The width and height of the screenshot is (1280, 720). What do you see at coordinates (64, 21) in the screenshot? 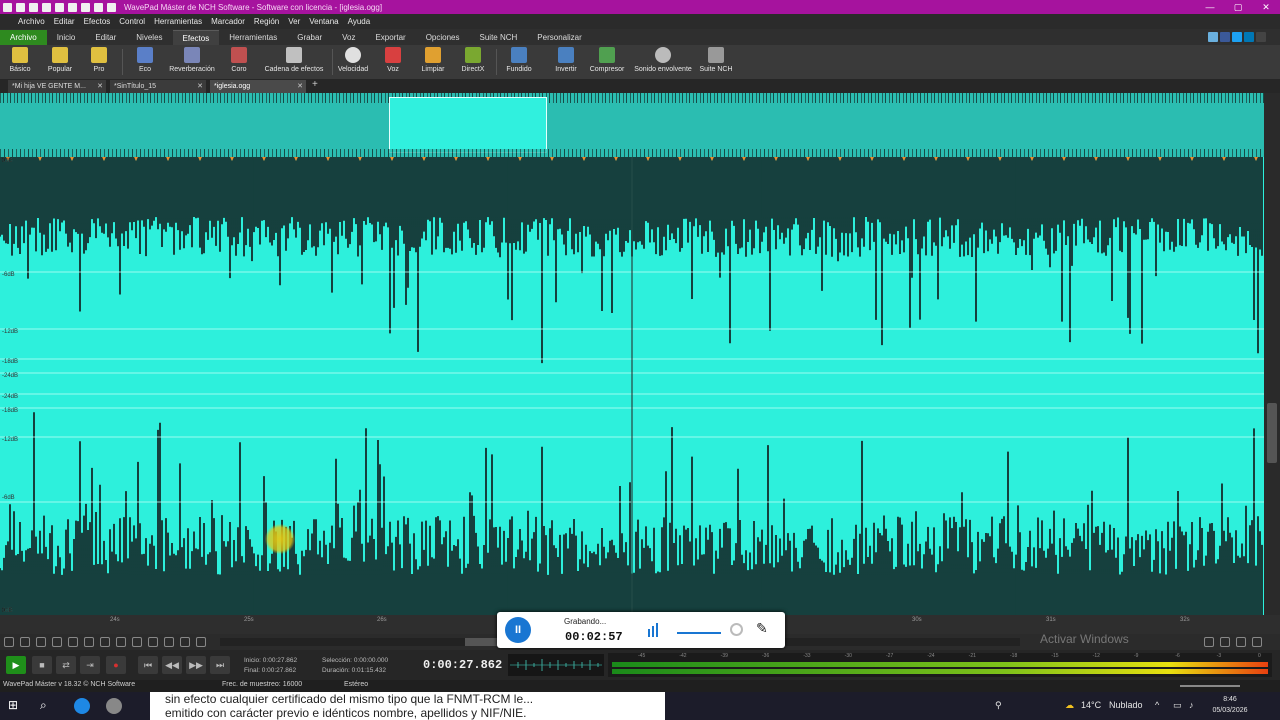
I see `menu-editar: Editar` at bounding box center [64, 21].